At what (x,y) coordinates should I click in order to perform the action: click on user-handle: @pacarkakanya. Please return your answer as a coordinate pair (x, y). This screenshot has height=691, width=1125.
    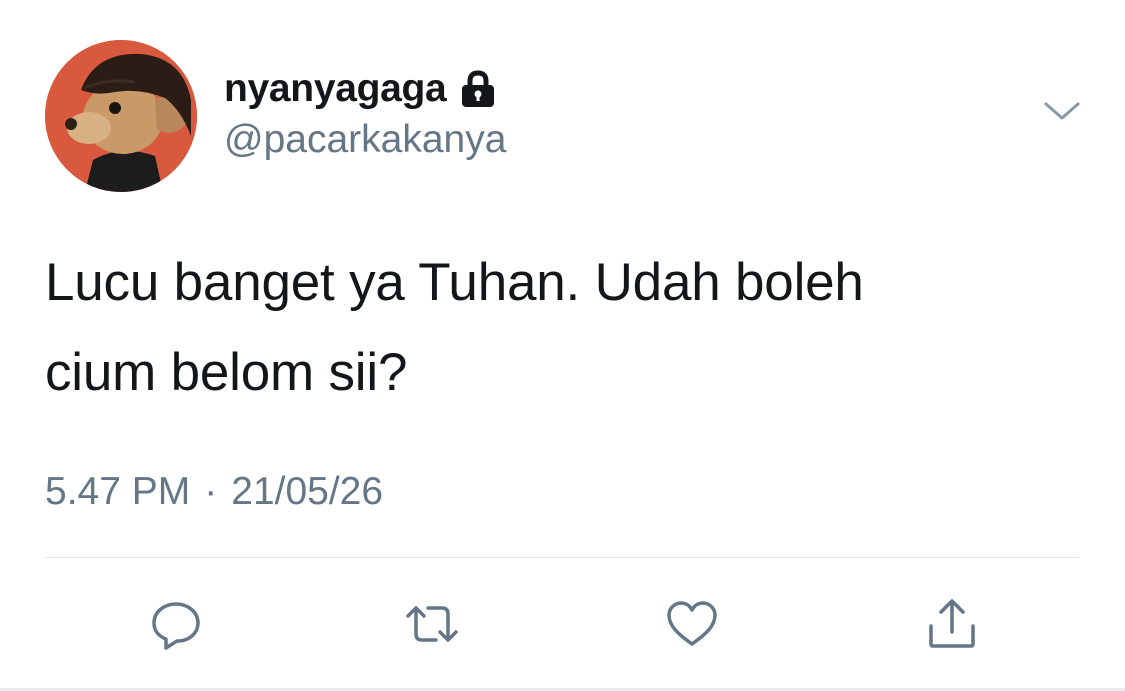
    Looking at the image, I should click on (365, 140).